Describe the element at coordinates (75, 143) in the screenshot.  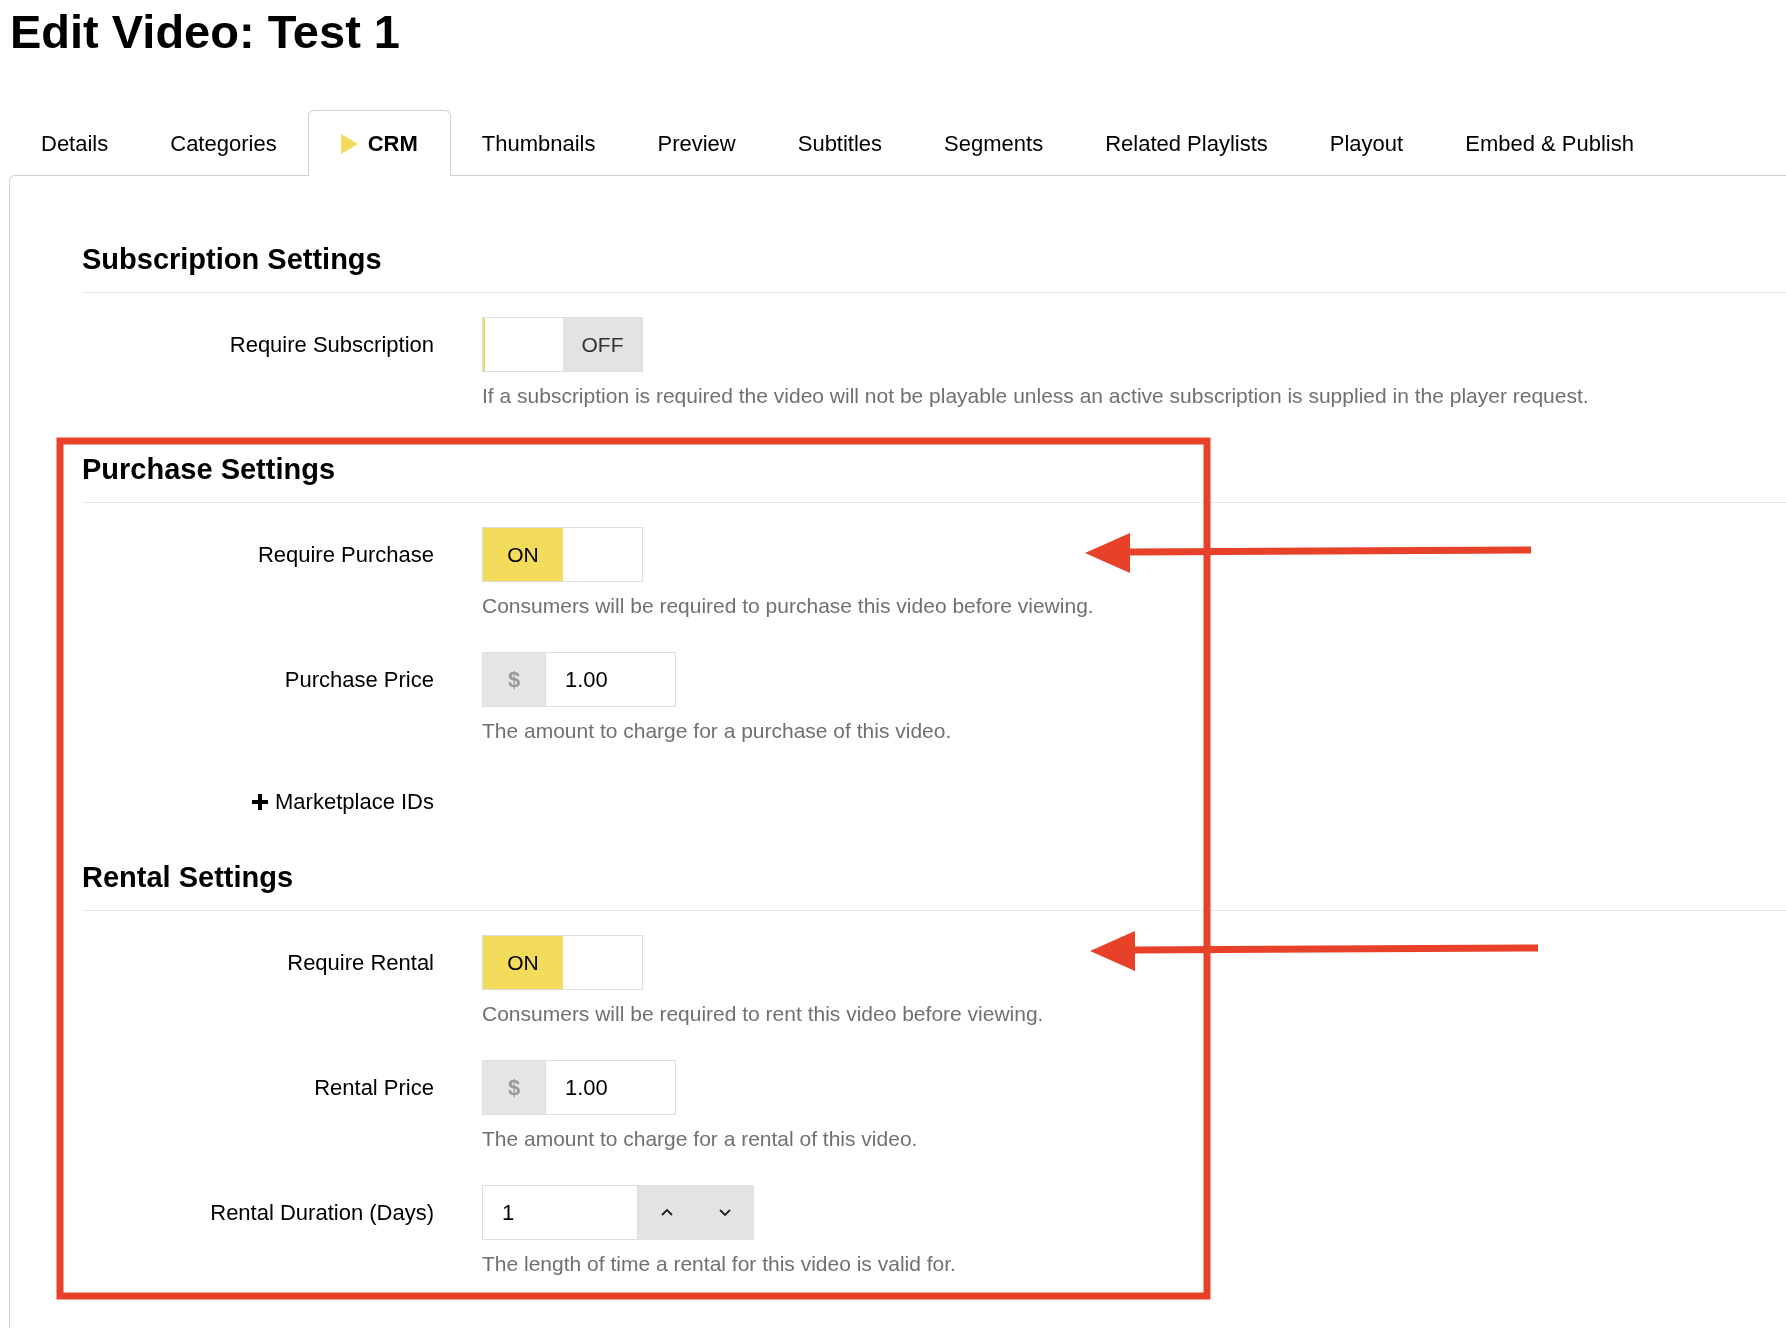
I see `tab: Details` at that location.